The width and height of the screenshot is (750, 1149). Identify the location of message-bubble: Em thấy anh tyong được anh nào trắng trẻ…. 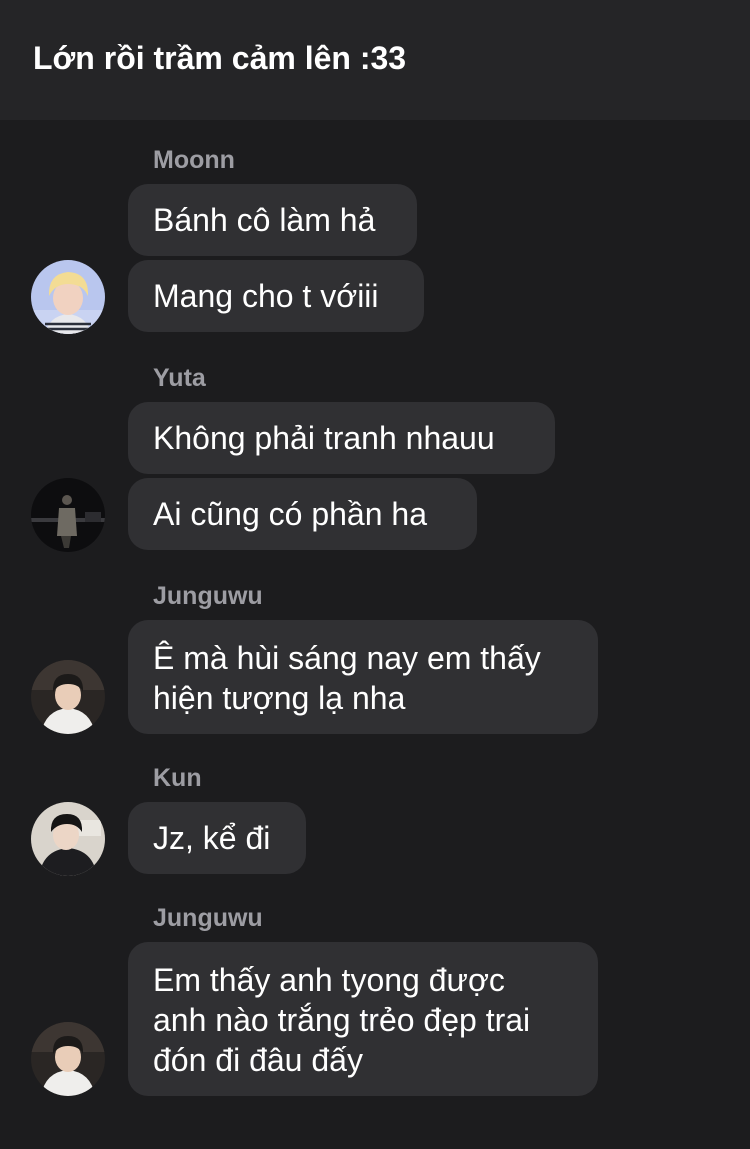
(363, 1019).